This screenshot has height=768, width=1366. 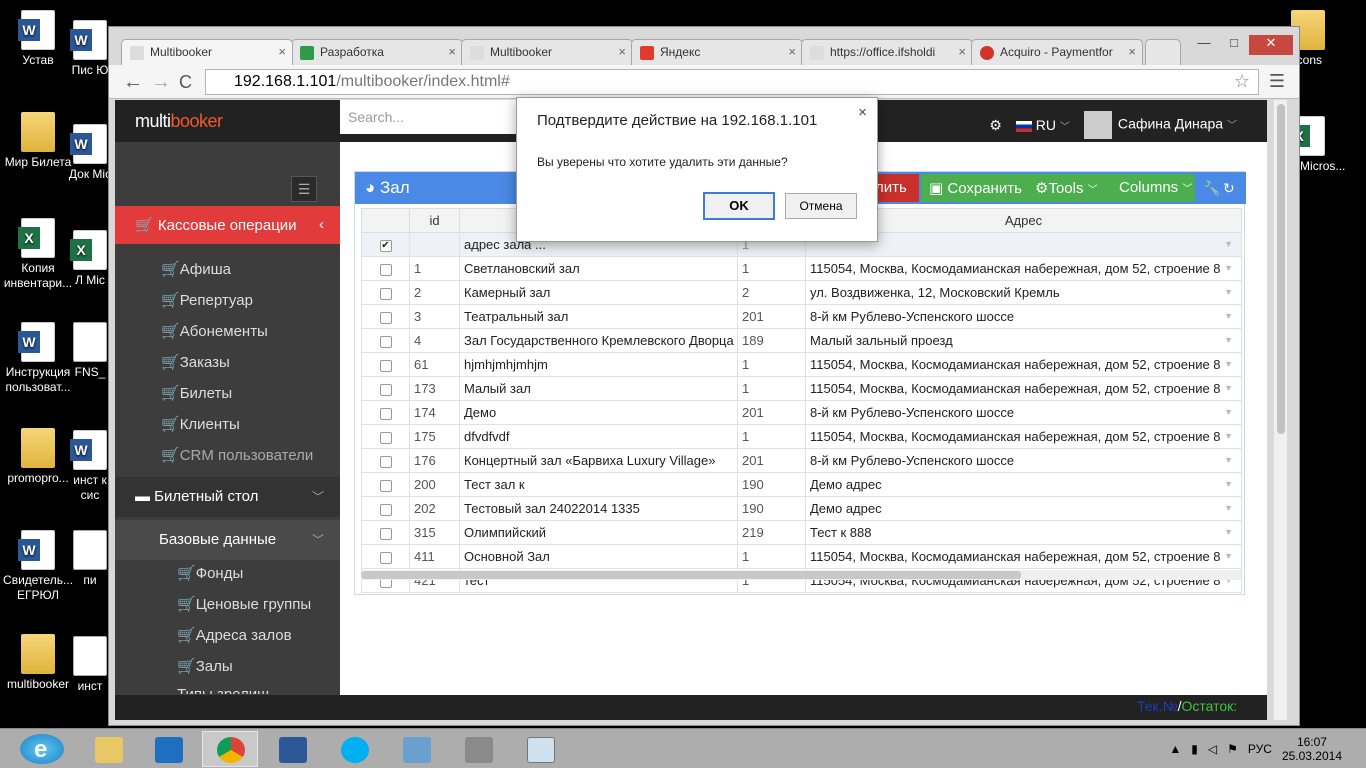 I want to click on table-row: 315 Олимпийский 219 Тест к 888 ▼, so click(x=801, y=532).